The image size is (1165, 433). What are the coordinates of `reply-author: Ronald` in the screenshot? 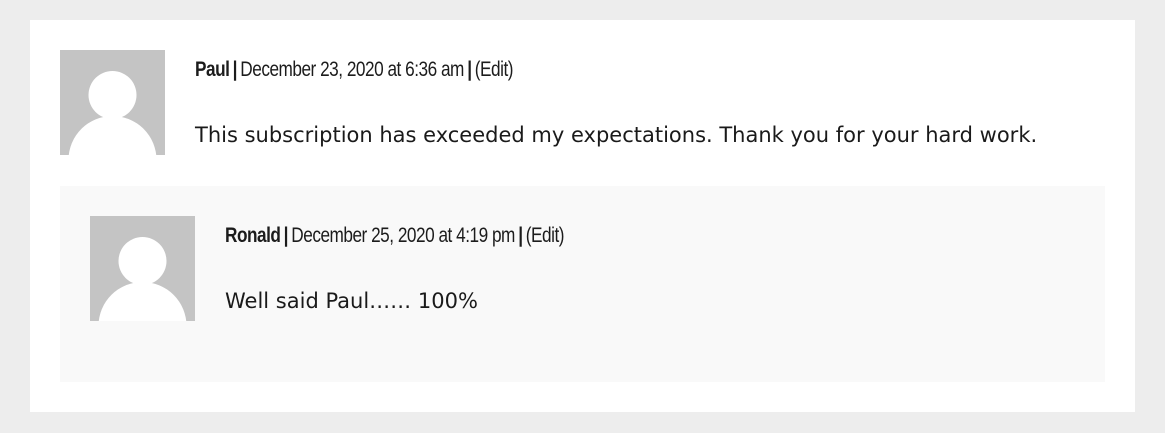 It's located at (253, 235).